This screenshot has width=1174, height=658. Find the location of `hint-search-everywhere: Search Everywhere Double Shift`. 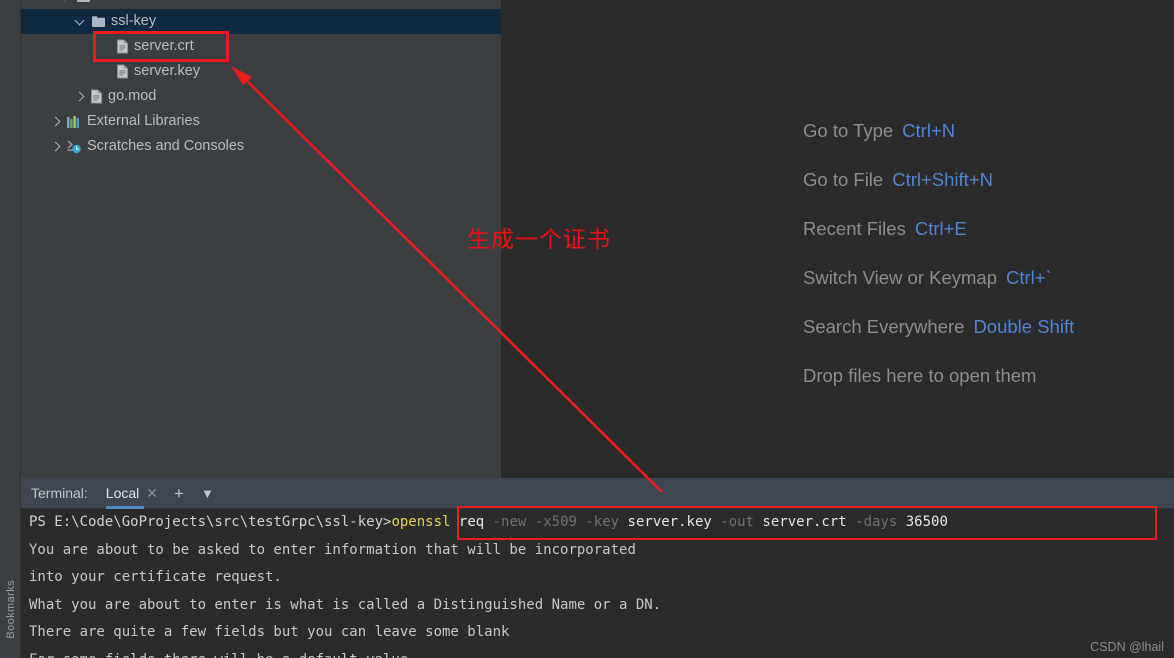

hint-search-everywhere: Search Everywhere Double Shift is located at coordinates (938, 326).